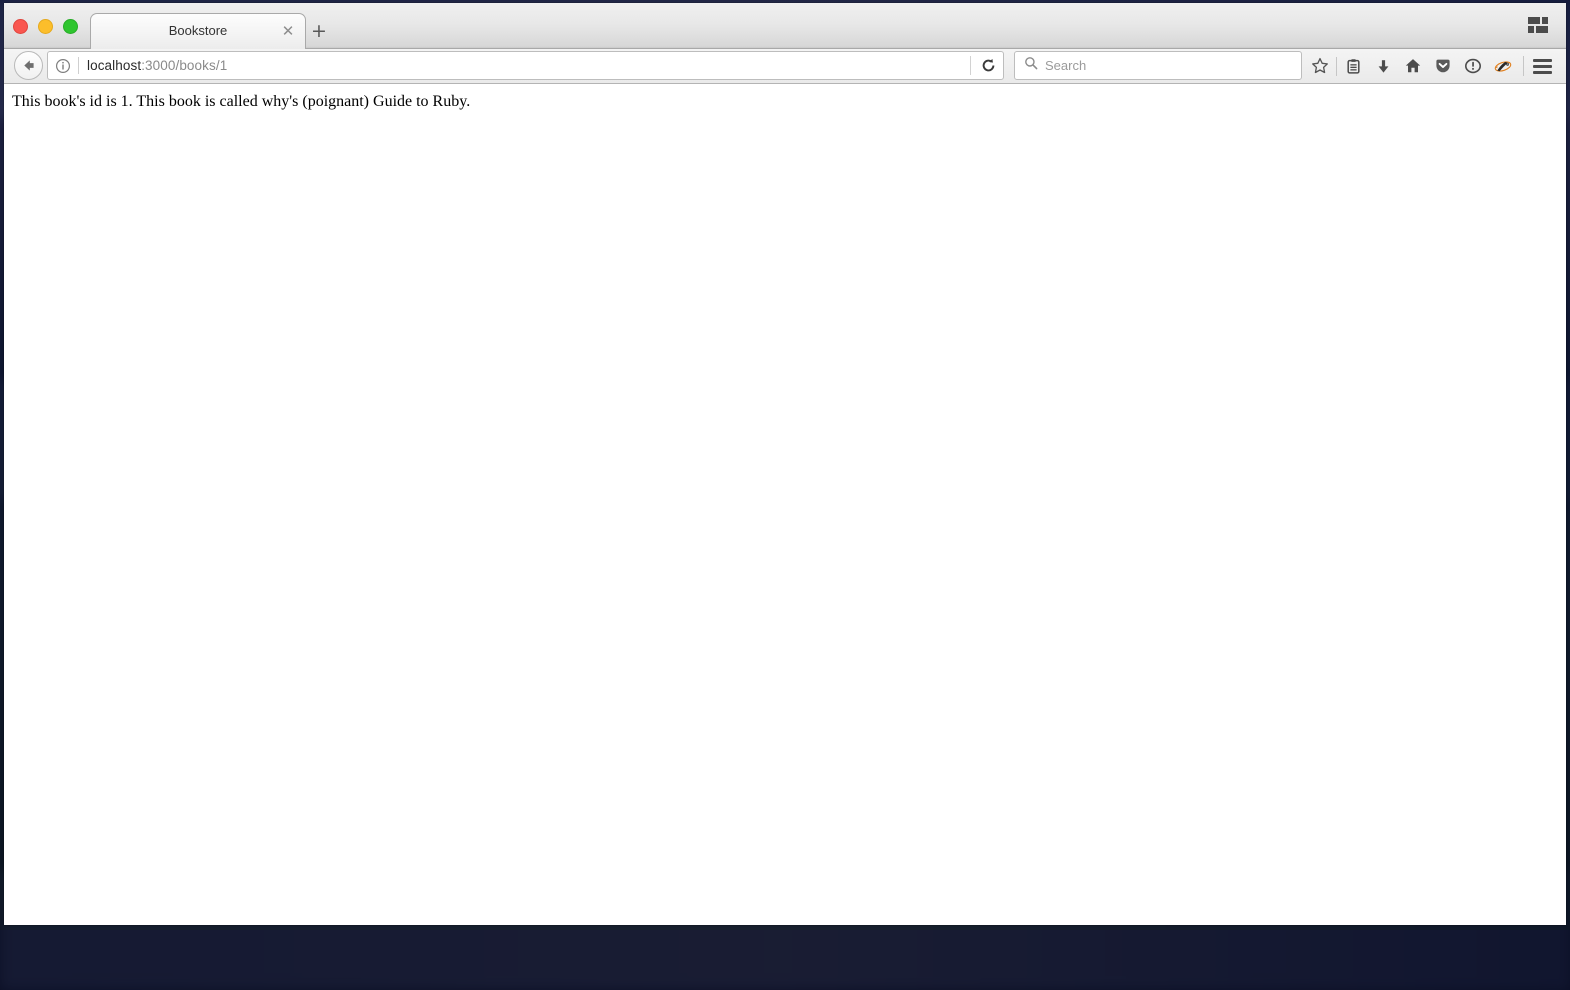  What do you see at coordinates (319, 31) in the screenshot?
I see `new-tab-button: +` at bounding box center [319, 31].